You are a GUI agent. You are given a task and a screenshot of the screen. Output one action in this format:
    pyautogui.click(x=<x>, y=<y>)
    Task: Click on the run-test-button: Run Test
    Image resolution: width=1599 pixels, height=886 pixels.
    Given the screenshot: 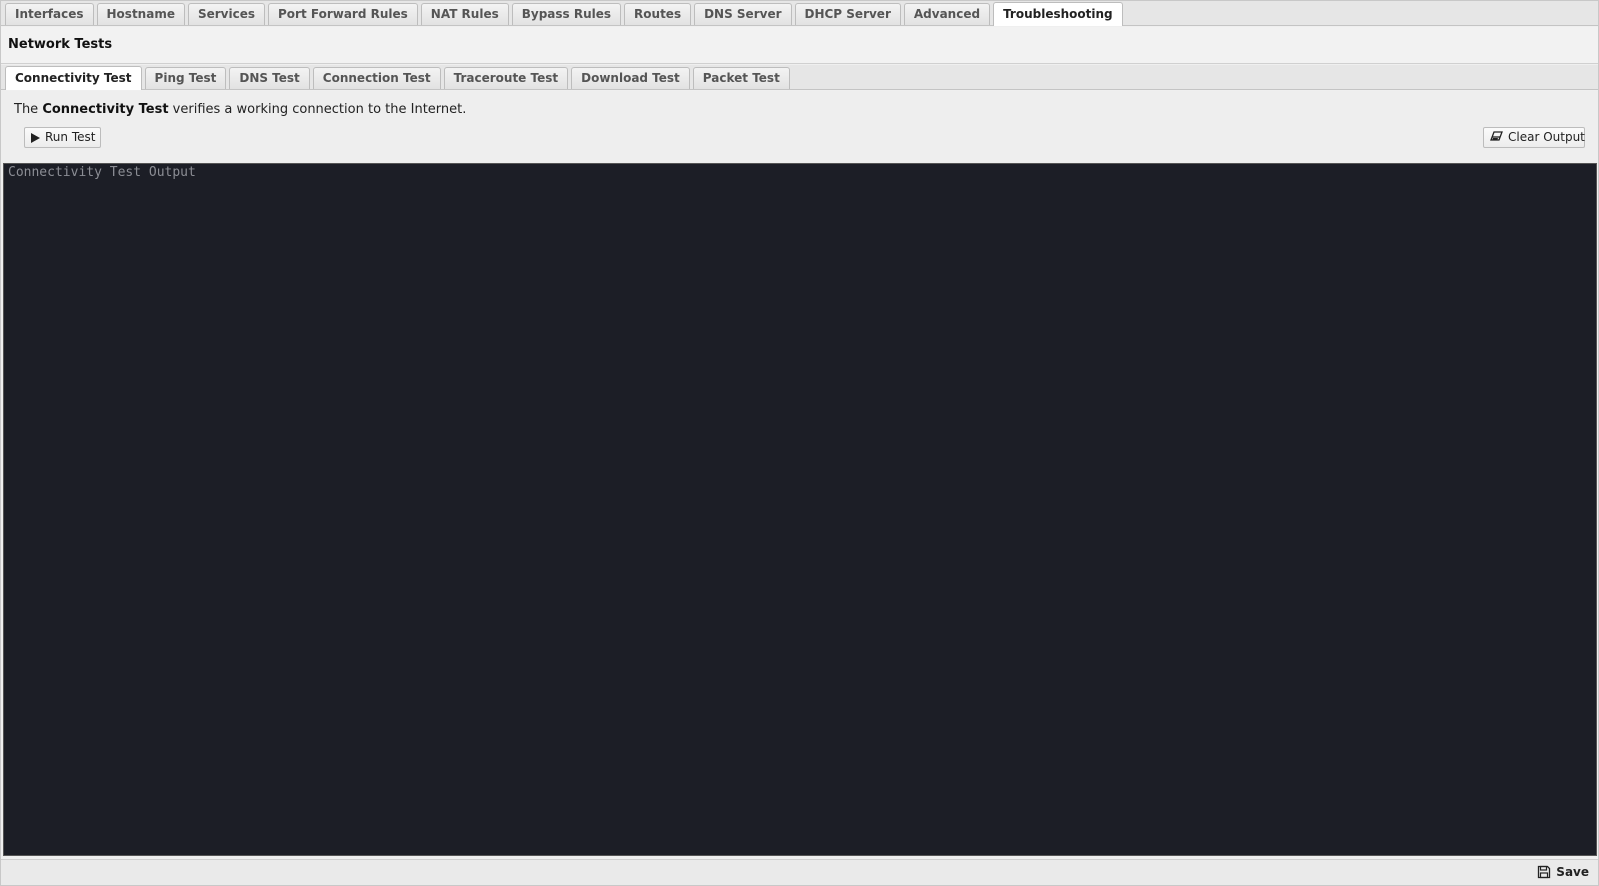 What is the action you would take?
    pyautogui.click(x=62, y=137)
    